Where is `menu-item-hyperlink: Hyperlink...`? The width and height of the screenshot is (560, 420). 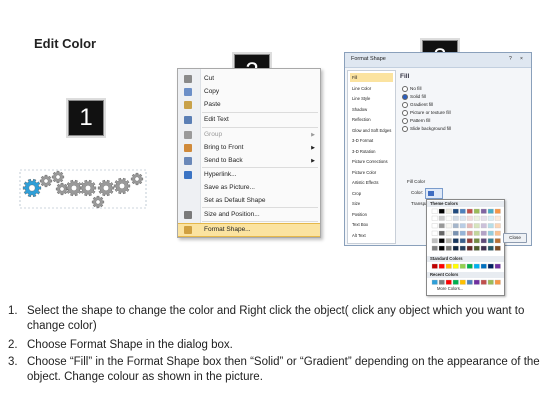
menu-item-hyperlink: Hyperlink... is located at coordinates (249, 175).